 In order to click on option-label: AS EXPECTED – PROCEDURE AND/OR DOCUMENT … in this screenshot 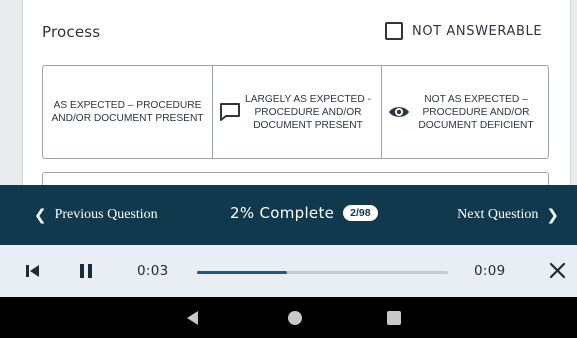, I will do `click(127, 112)`.